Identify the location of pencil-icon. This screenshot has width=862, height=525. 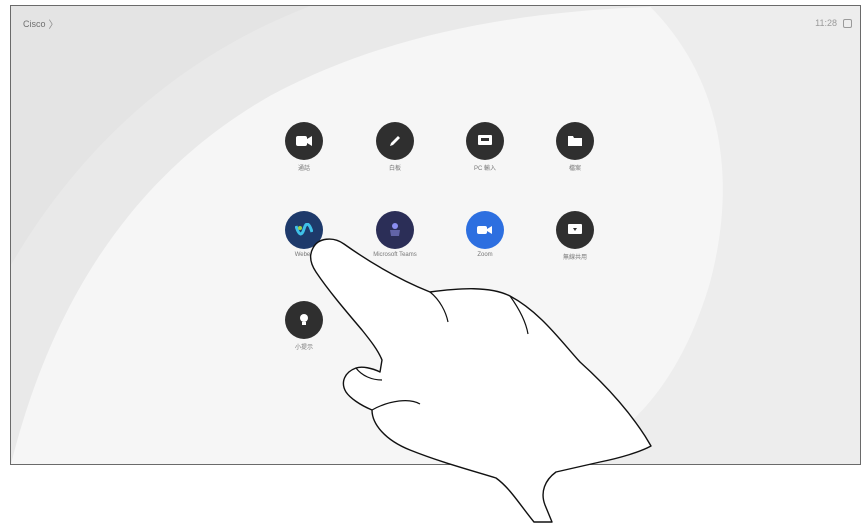
(395, 141).